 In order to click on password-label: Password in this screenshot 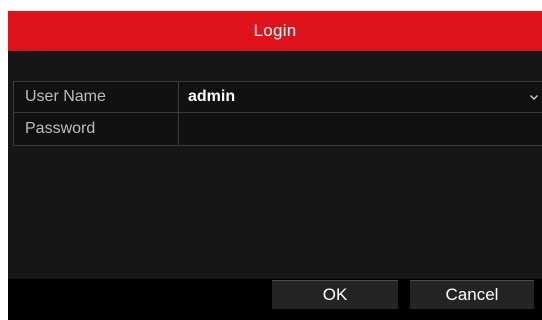, I will do `click(96, 129)`.